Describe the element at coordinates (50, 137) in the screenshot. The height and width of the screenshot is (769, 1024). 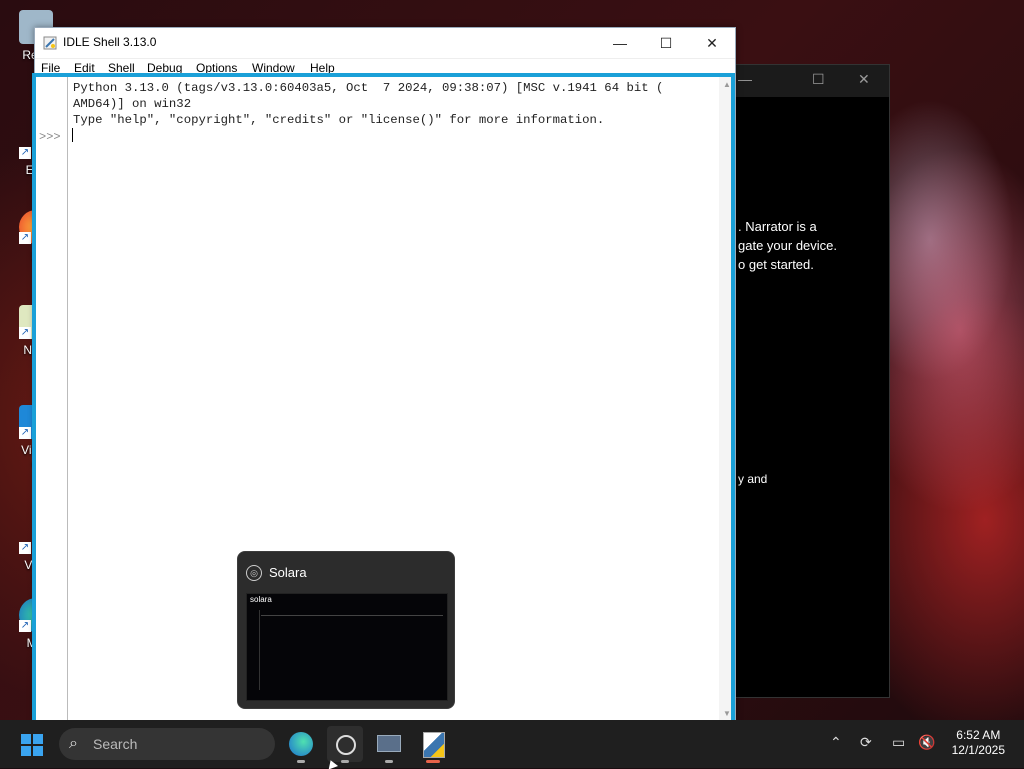
I see `shell-prompt: >>>` at that location.